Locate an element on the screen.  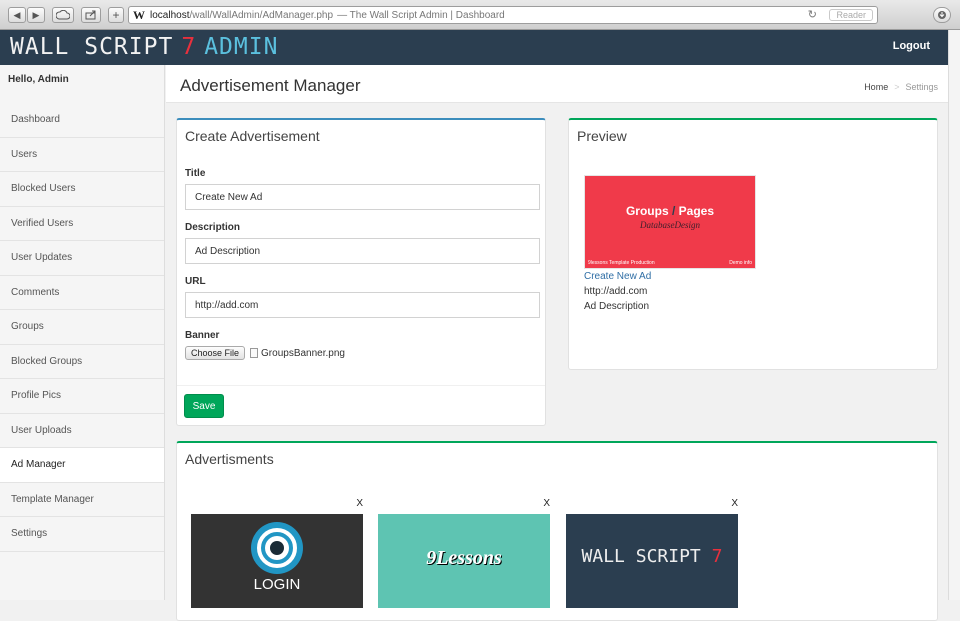
ad-card: X 9Lessons is located at coordinates (464, 553).